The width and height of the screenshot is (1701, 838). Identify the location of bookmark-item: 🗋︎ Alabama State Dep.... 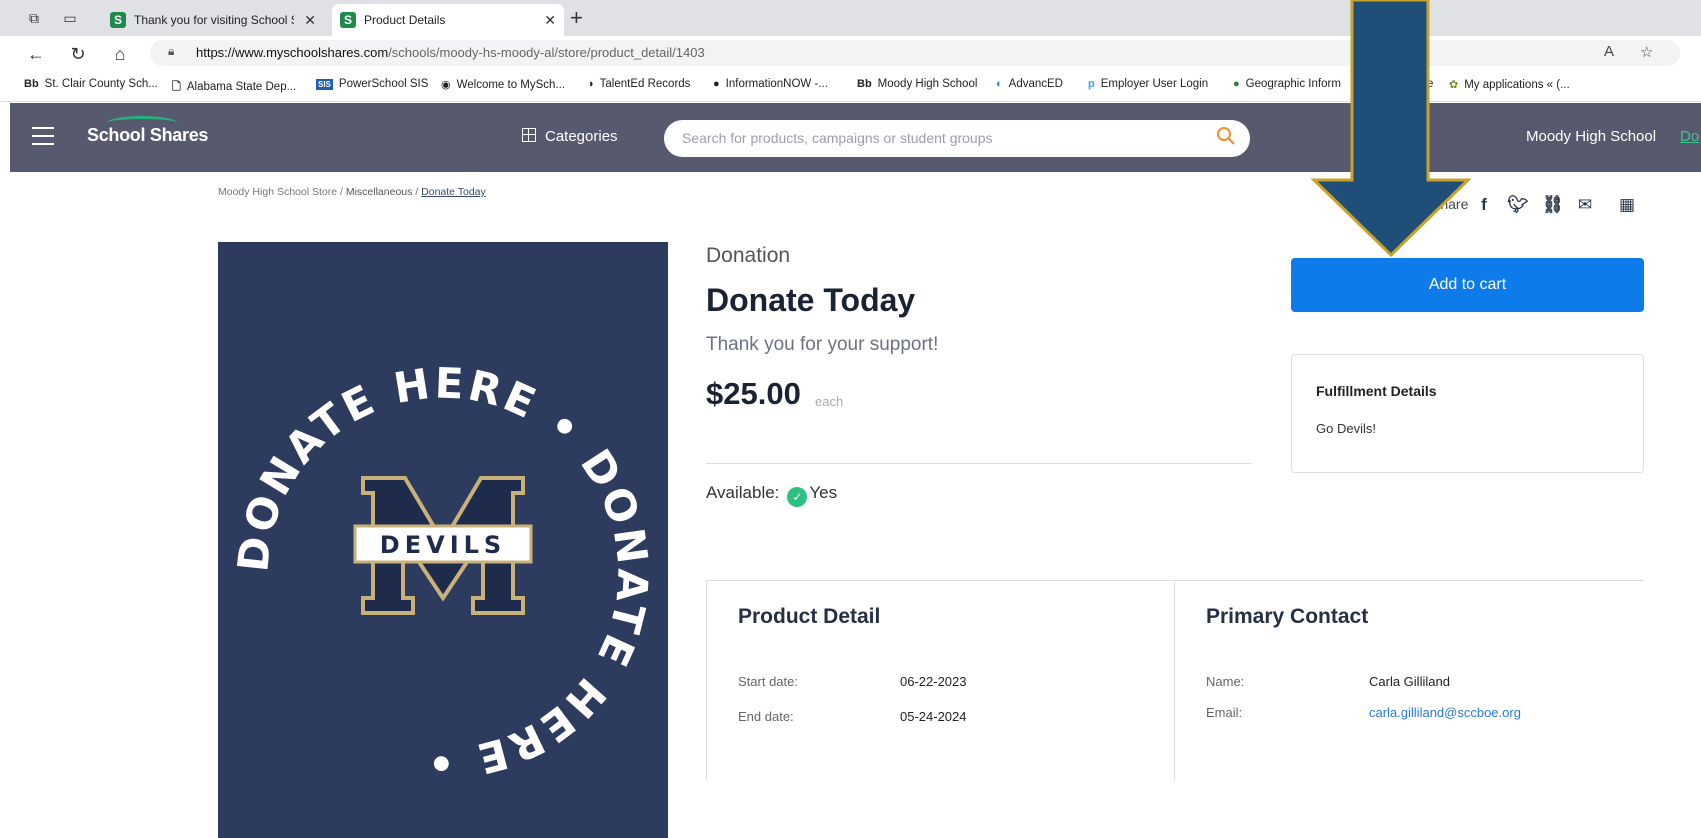
(234, 87).